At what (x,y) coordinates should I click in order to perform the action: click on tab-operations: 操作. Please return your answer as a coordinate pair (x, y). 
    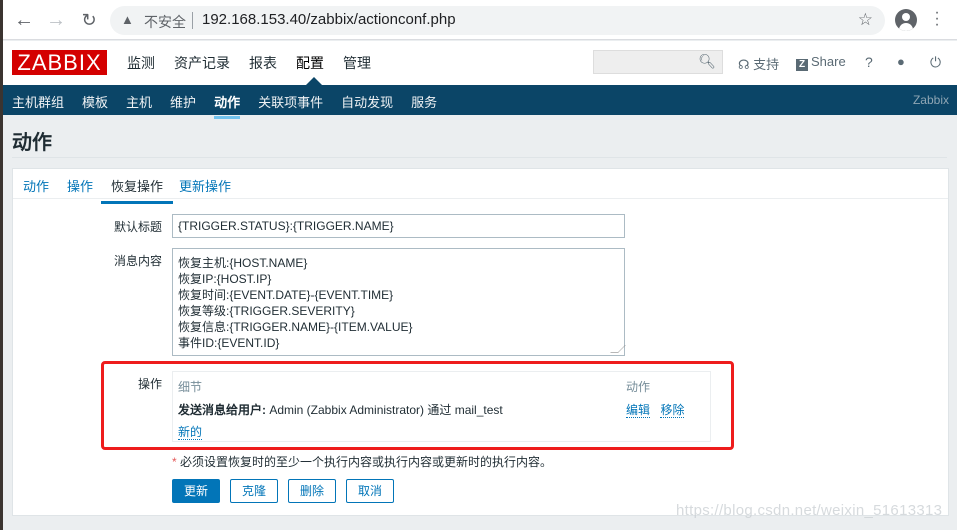
    Looking at the image, I should click on (80, 185).